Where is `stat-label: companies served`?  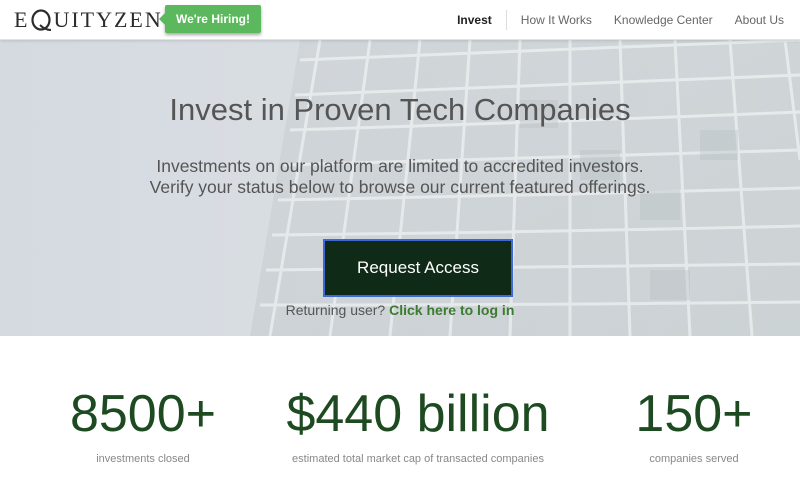
stat-label: companies served is located at coordinates (694, 459).